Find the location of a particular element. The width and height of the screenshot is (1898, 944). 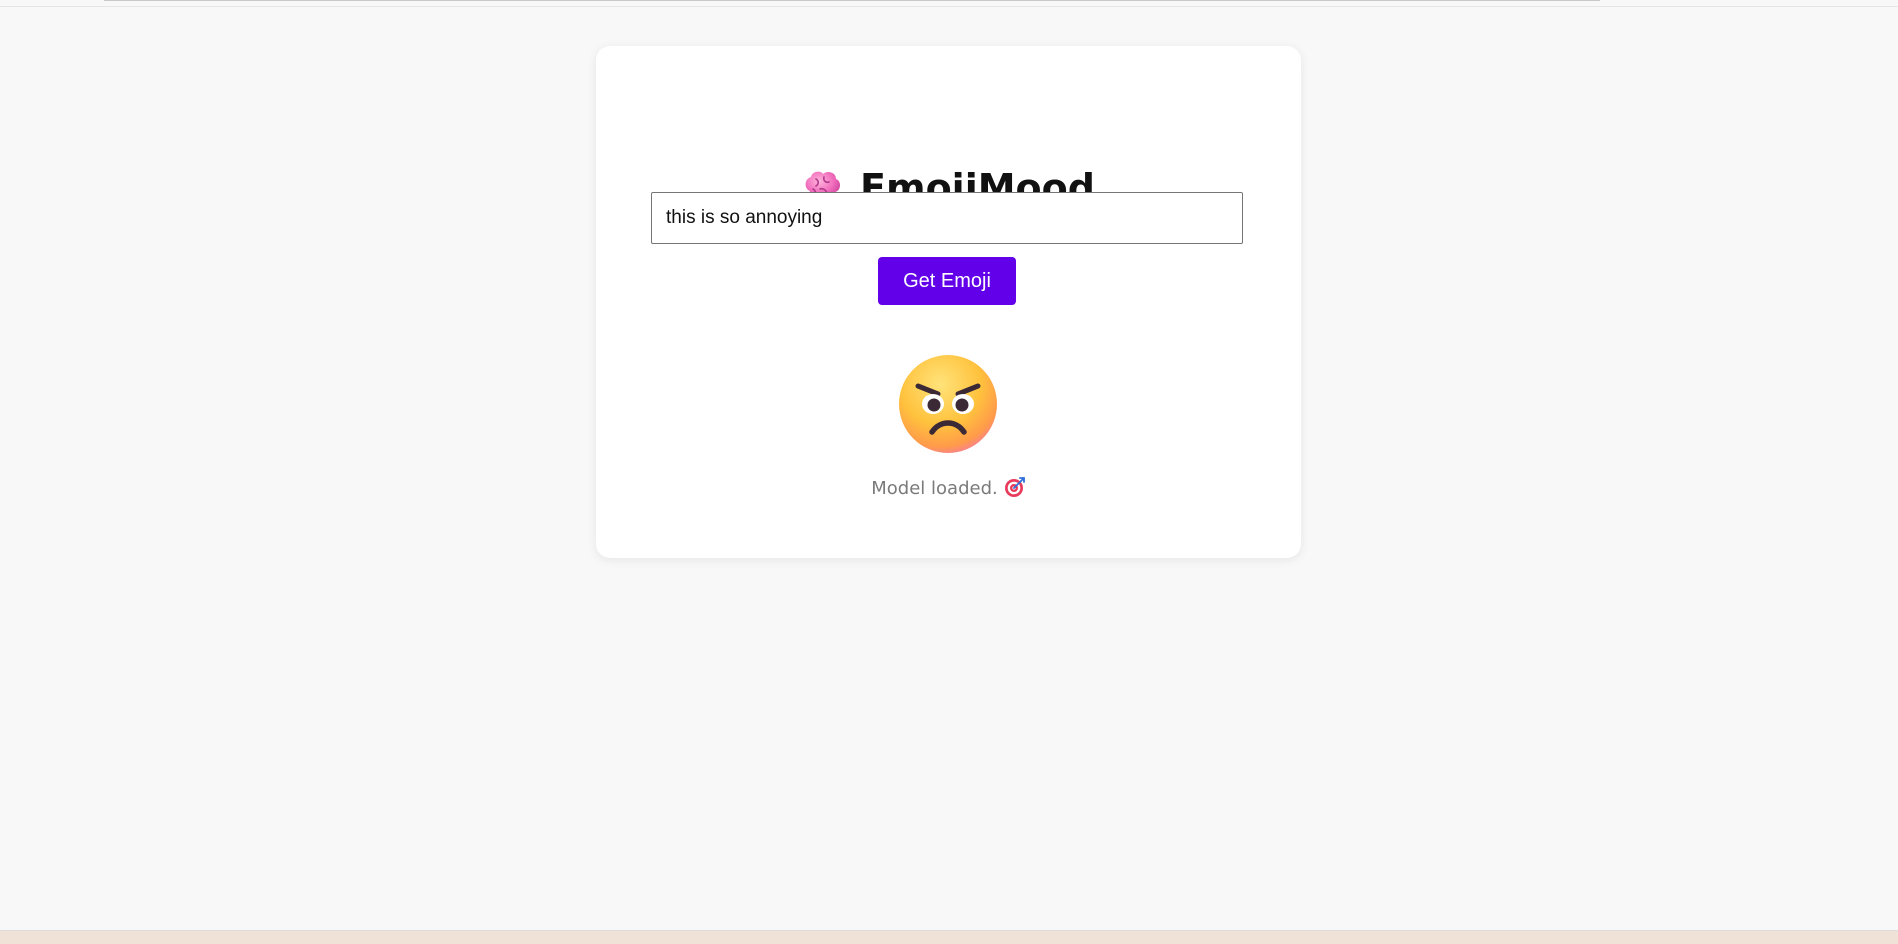

status-message: Model loaded. is located at coordinates (948, 487).